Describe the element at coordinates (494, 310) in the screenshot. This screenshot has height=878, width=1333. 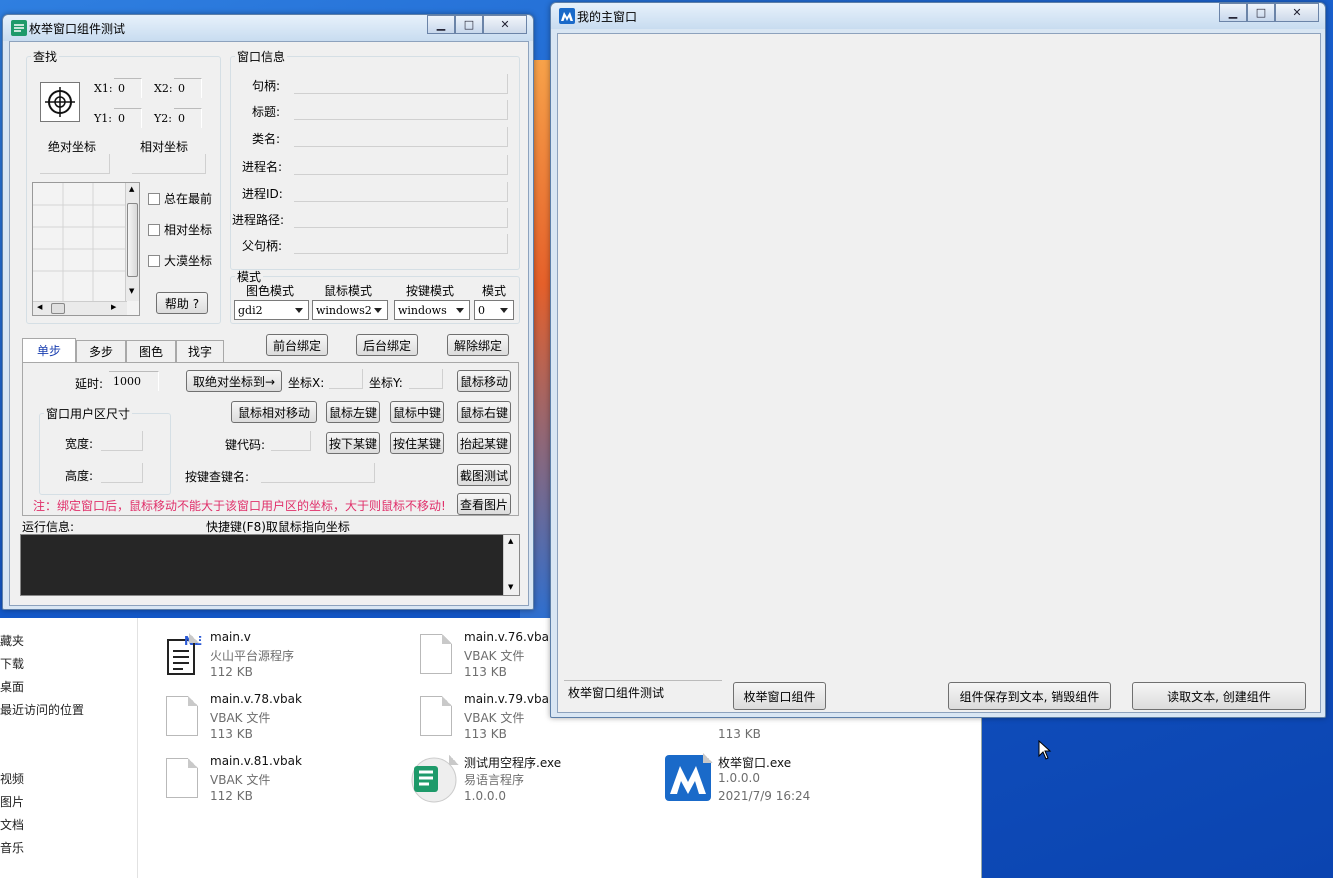
I see `mode-select: 0` at that location.